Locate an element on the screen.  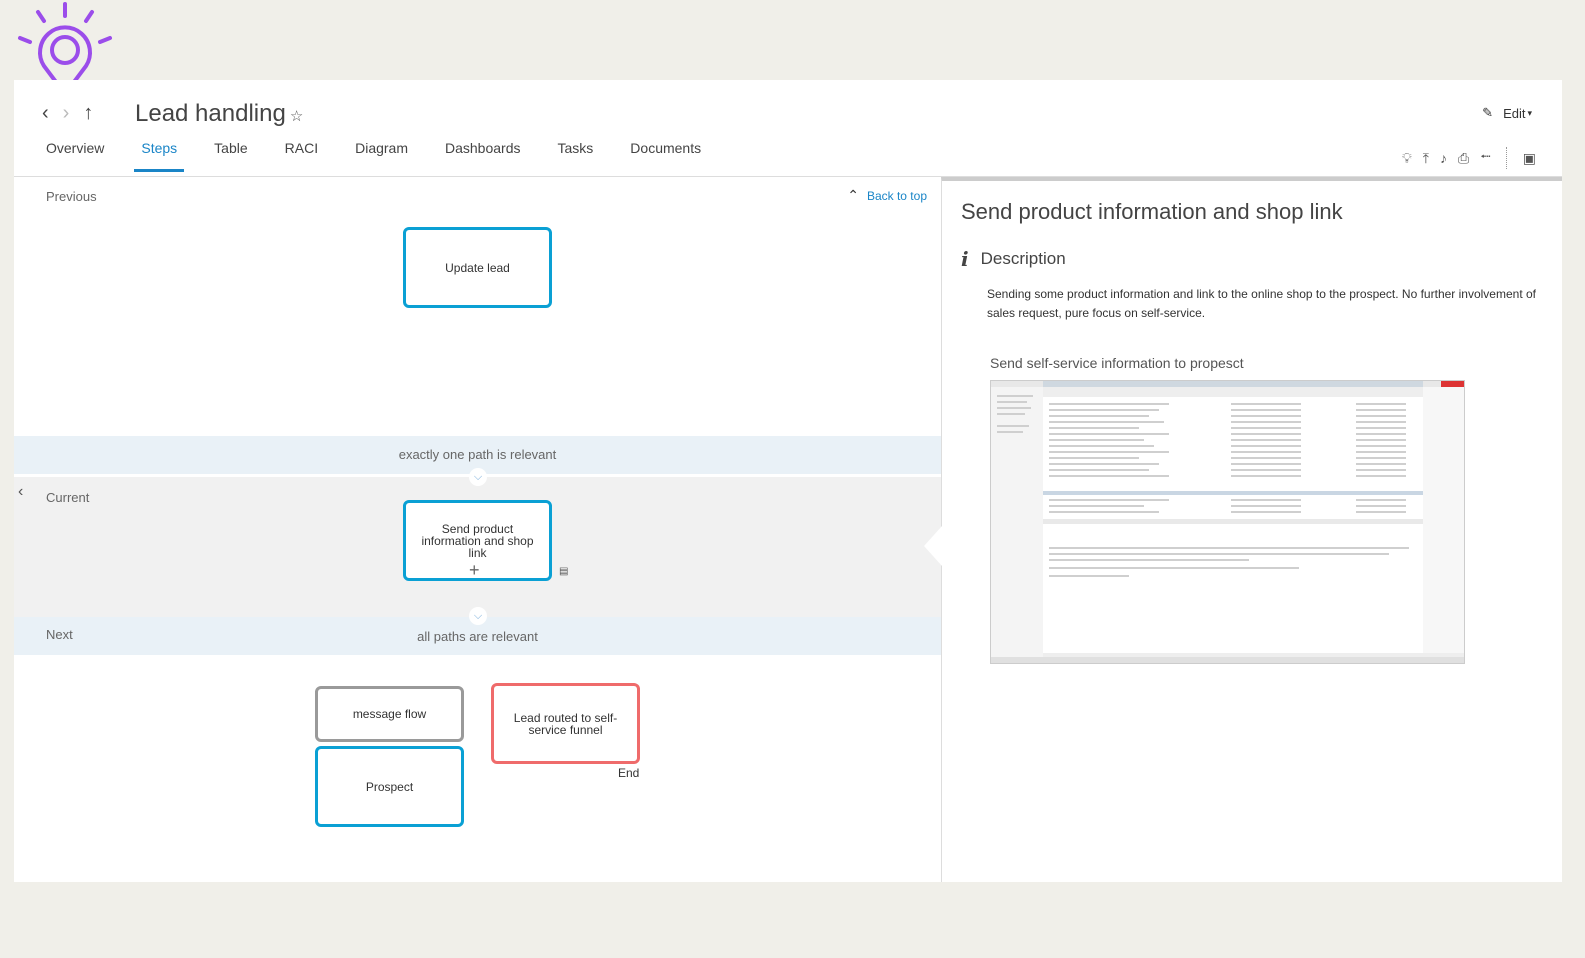
previous-step-label: Update lead is located at coordinates (477, 267).